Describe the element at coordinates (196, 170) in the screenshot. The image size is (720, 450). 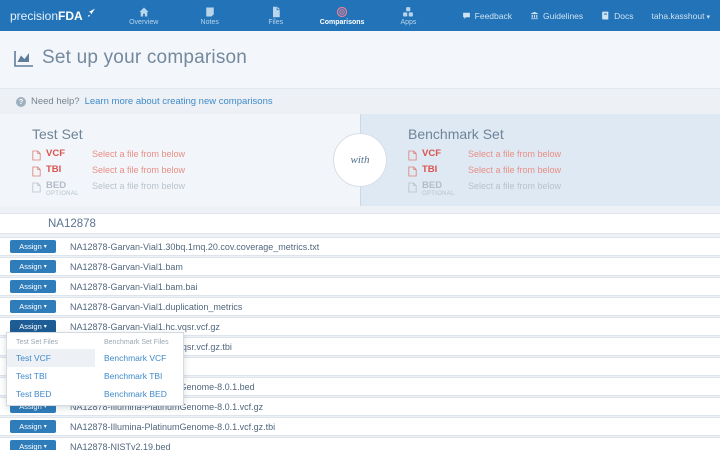
I see `test-tbi-row: TBI Select a file from below` at that location.